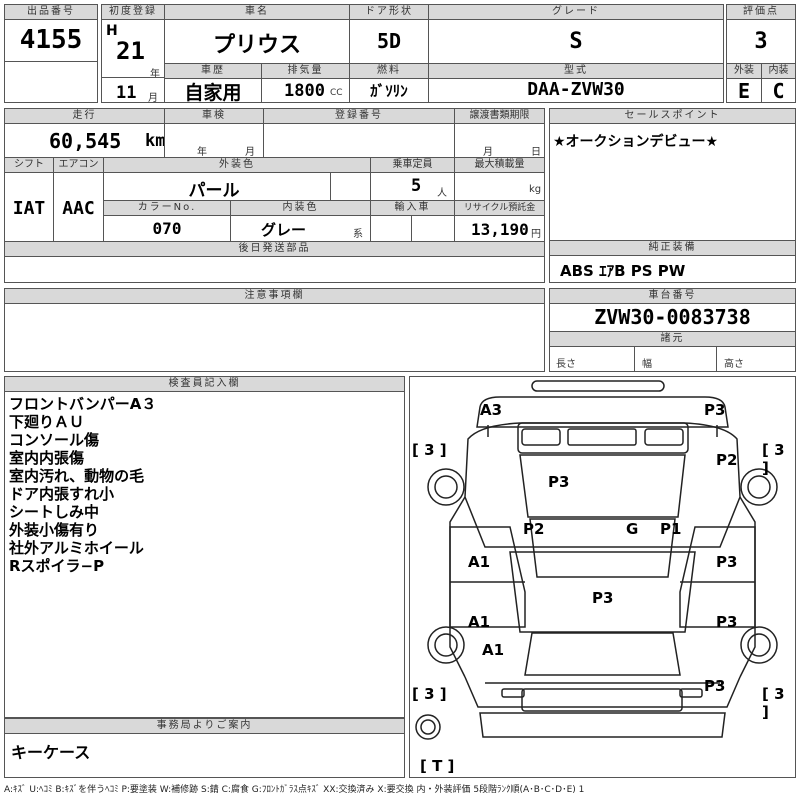 The width and height of the screenshot is (800, 800). Describe the element at coordinates (167, 228) in the screenshot. I see `color-no-value: 070` at that location.